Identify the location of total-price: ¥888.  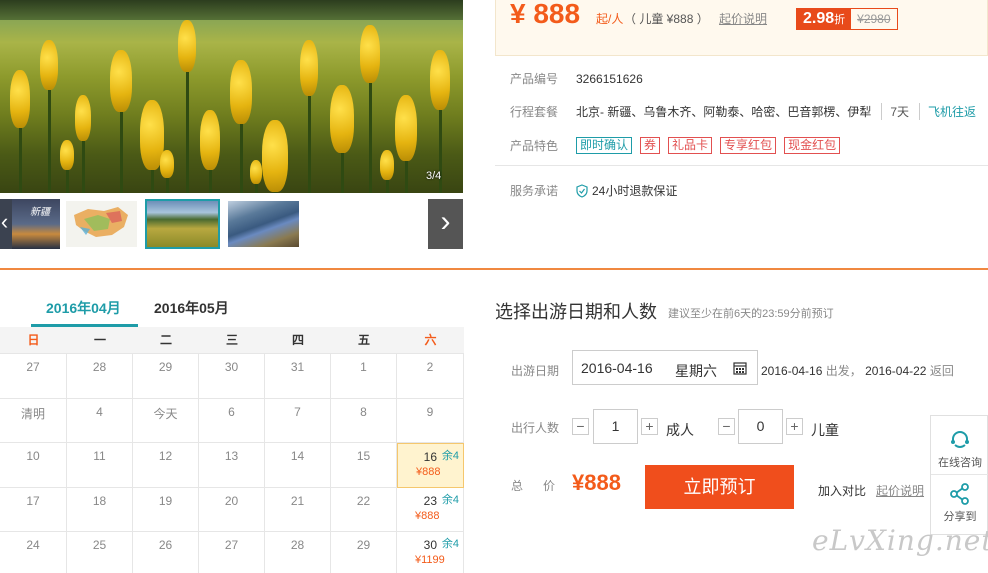
(596, 482).